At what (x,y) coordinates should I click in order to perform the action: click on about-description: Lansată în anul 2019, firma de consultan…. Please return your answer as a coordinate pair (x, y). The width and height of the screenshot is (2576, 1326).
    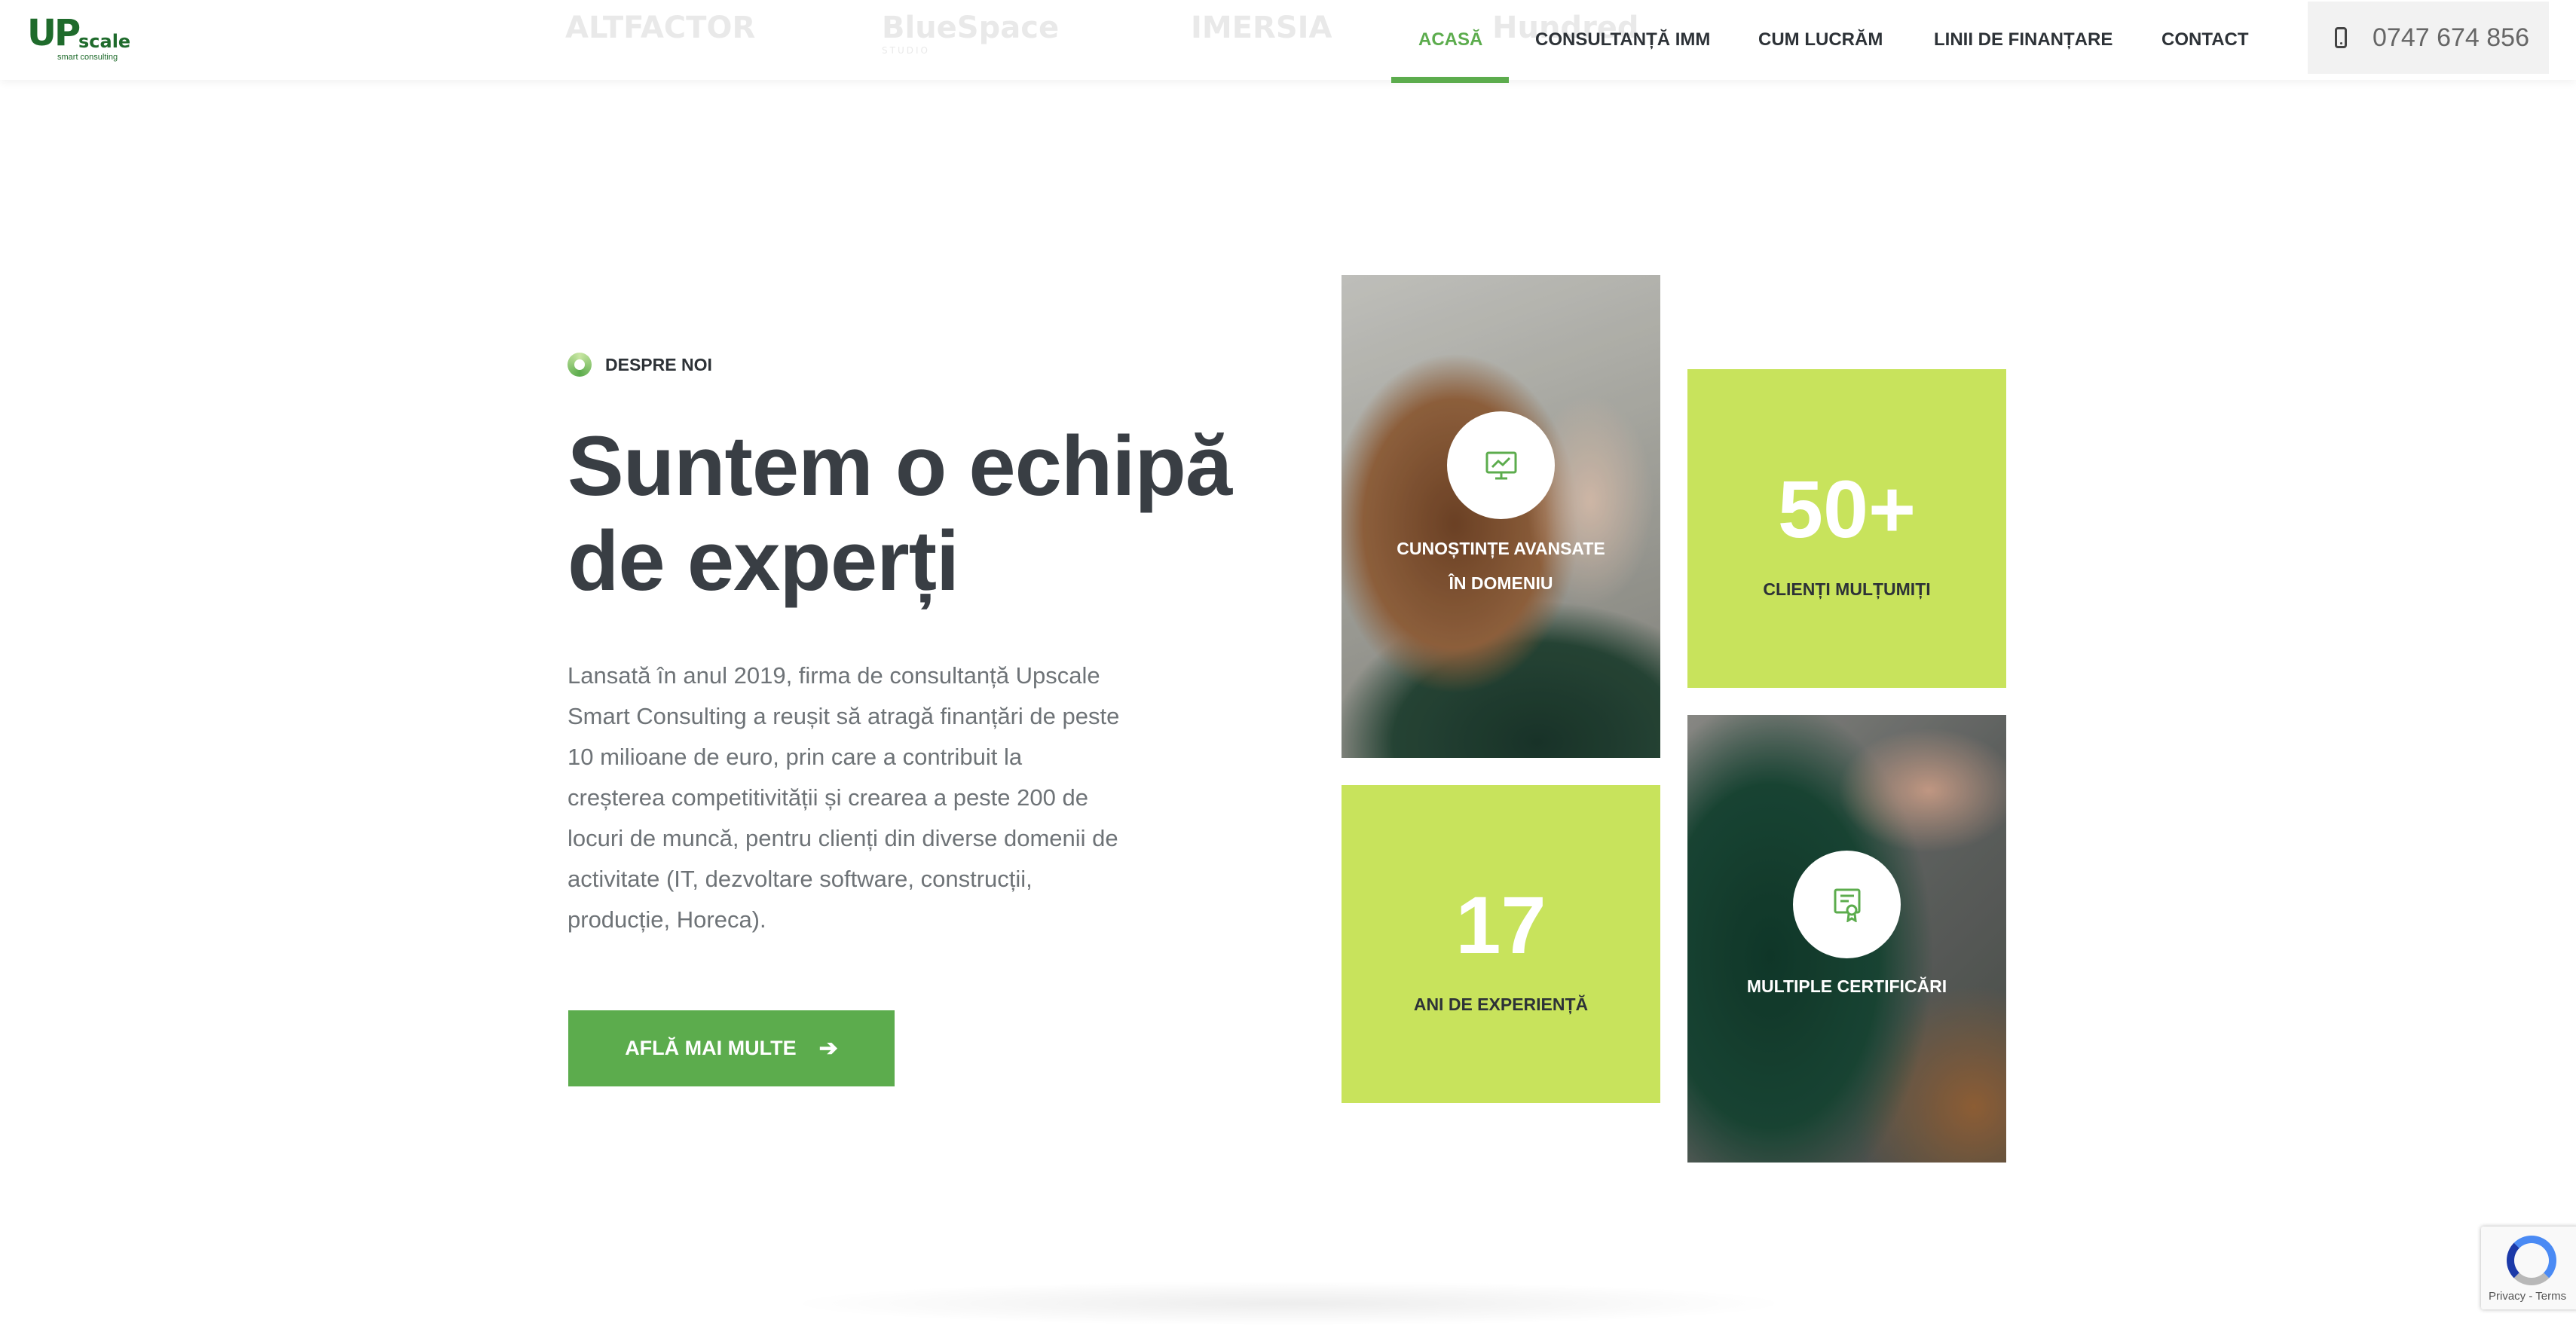
    Looking at the image, I should click on (844, 797).